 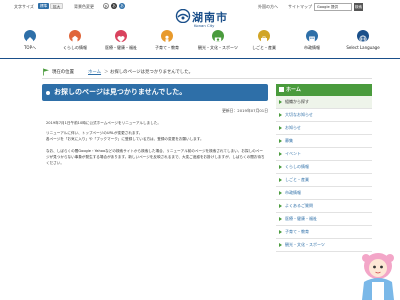 What do you see at coordinates (324, 128) in the screenshot?
I see `sidebar-item-news: お知らせ` at bounding box center [324, 128].